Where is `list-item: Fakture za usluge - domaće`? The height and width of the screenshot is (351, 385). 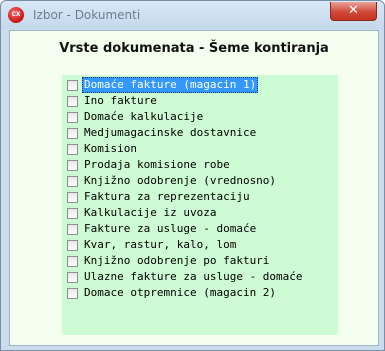 list-item: Fakture za usluge - domaće is located at coordinates (202, 229).